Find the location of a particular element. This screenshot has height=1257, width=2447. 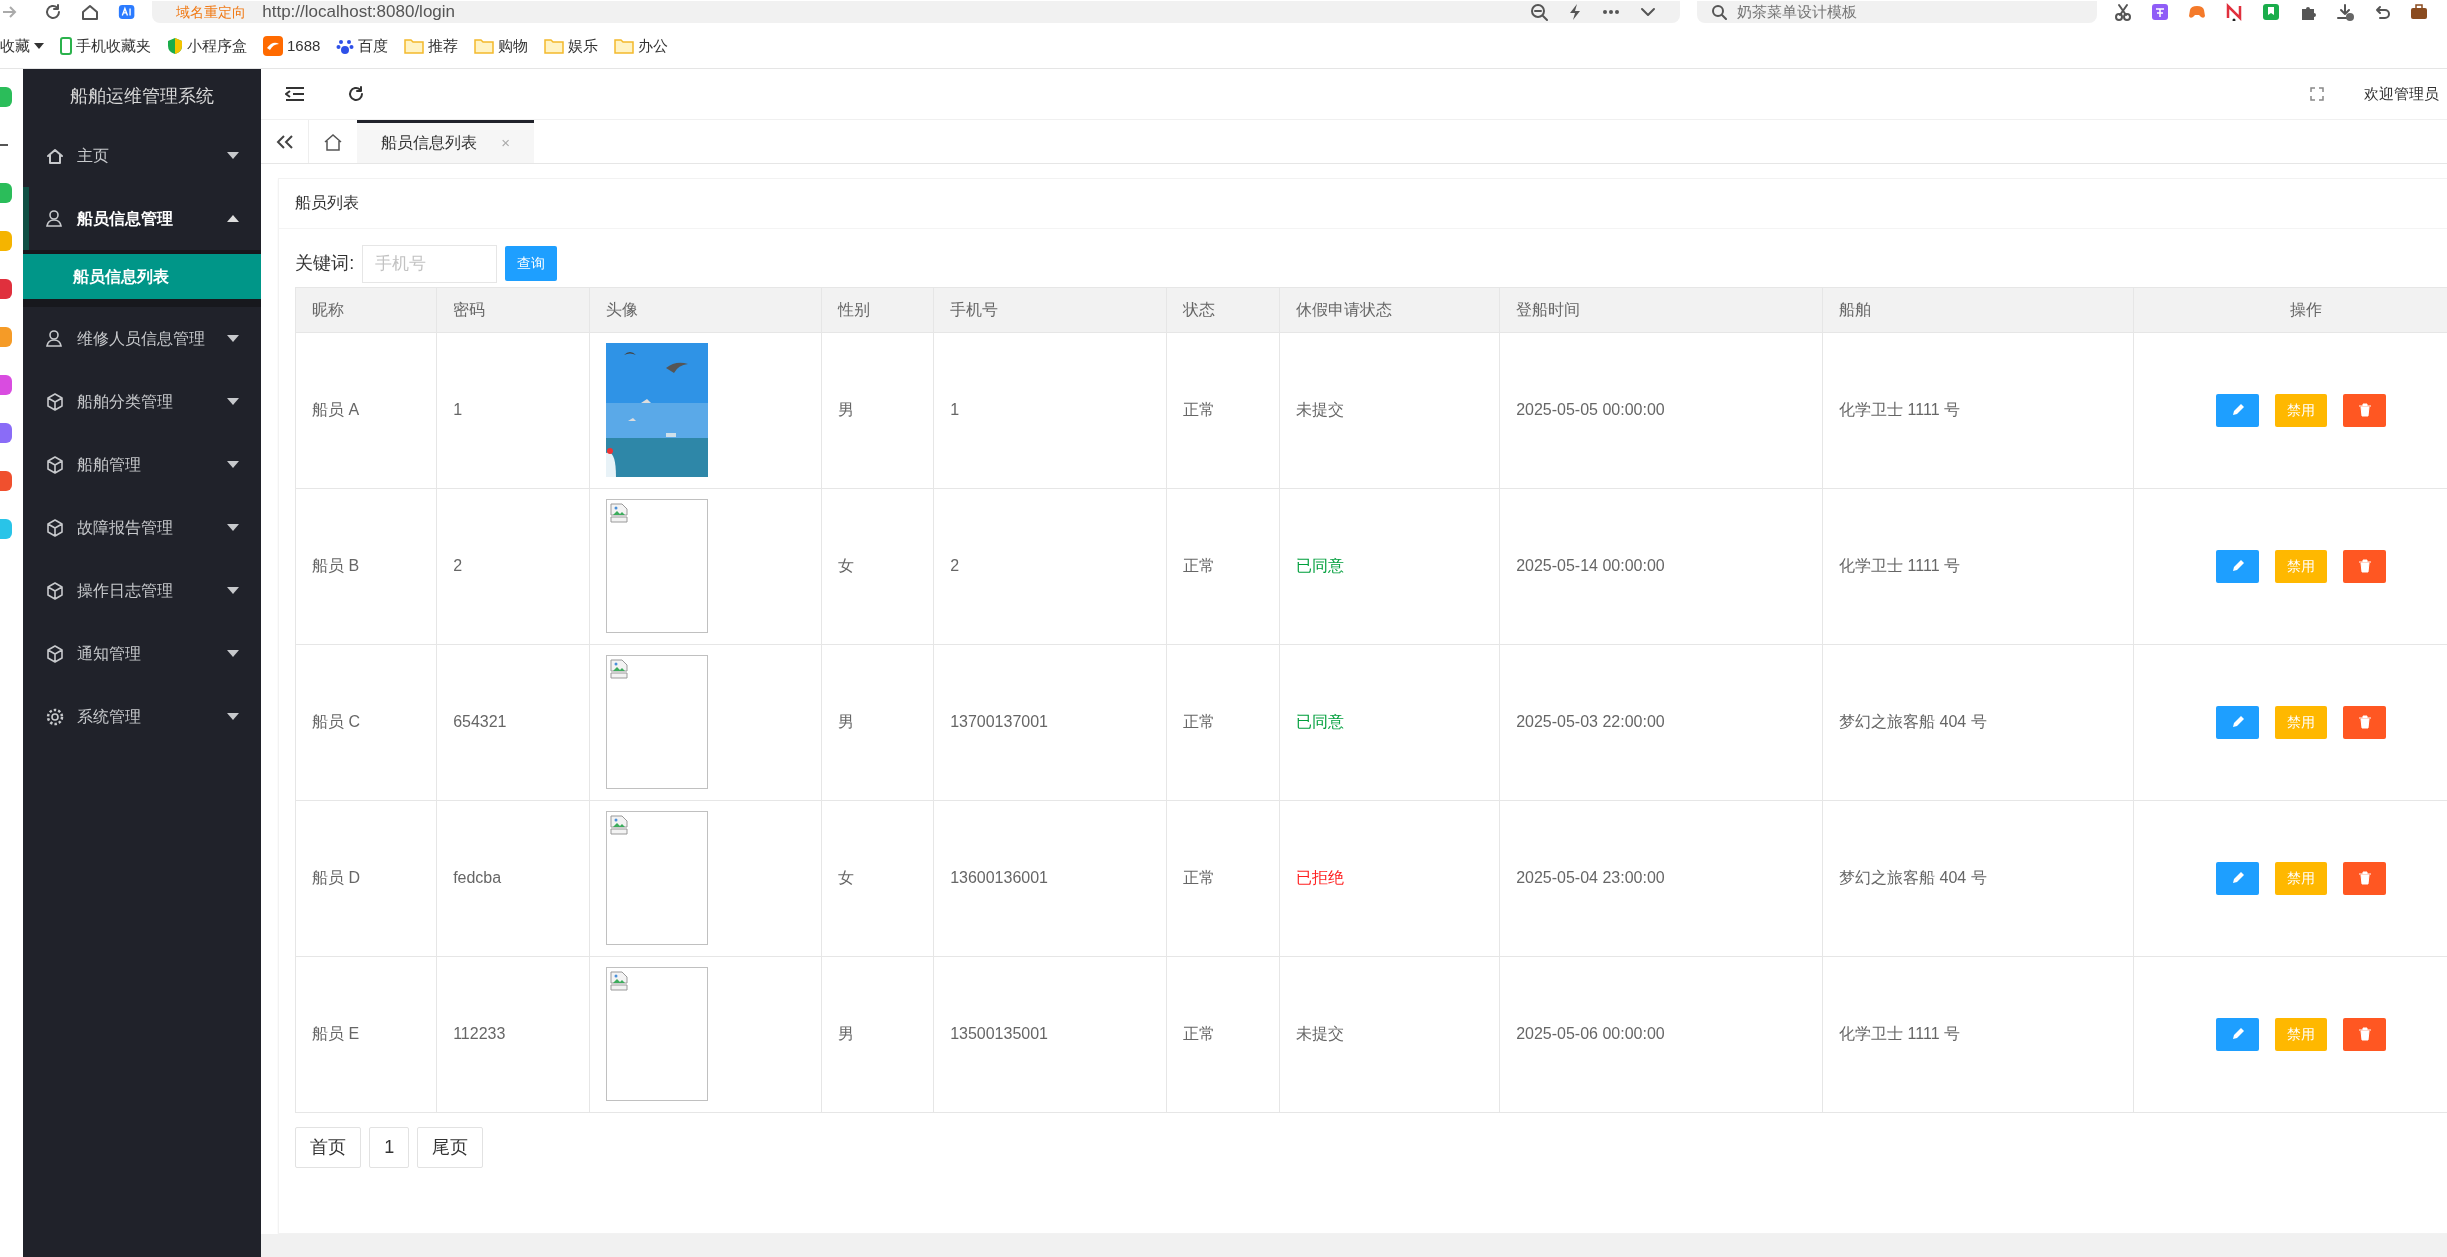

ai-icon is located at coordinates (126, 11).